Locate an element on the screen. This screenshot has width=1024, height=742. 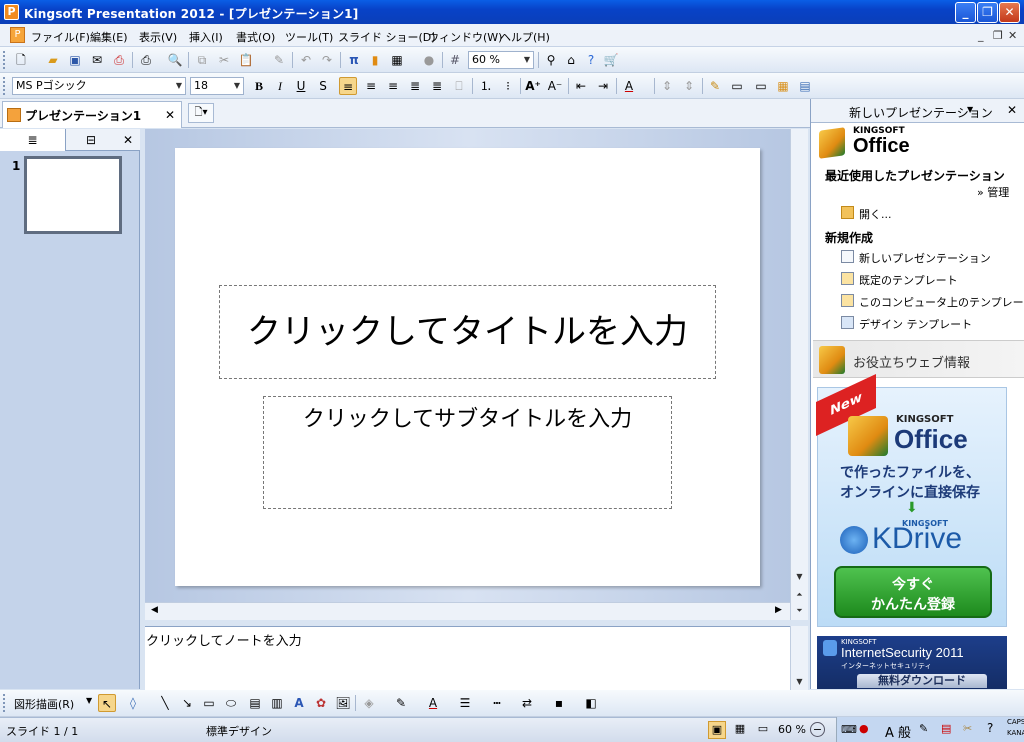
notes-scrollbar: ▼ is located at coordinates (799, 658).